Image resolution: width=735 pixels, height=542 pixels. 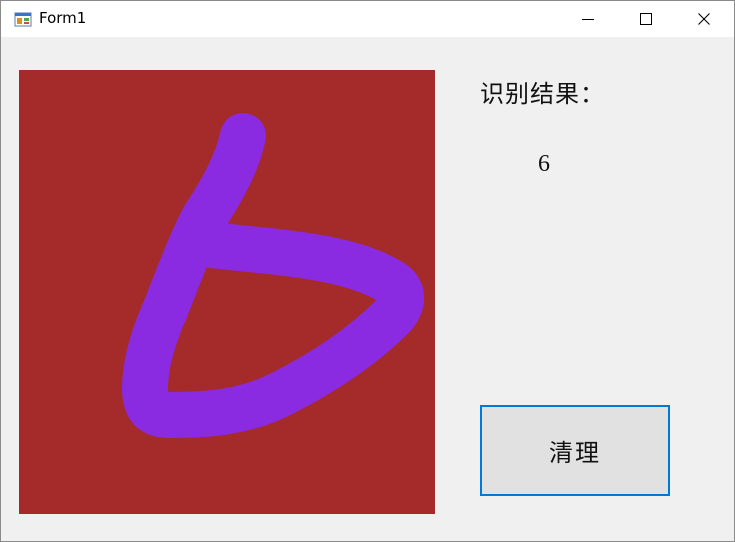 What do you see at coordinates (575, 450) in the screenshot?
I see `clear-button: 清理` at bounding box center [575, 450].